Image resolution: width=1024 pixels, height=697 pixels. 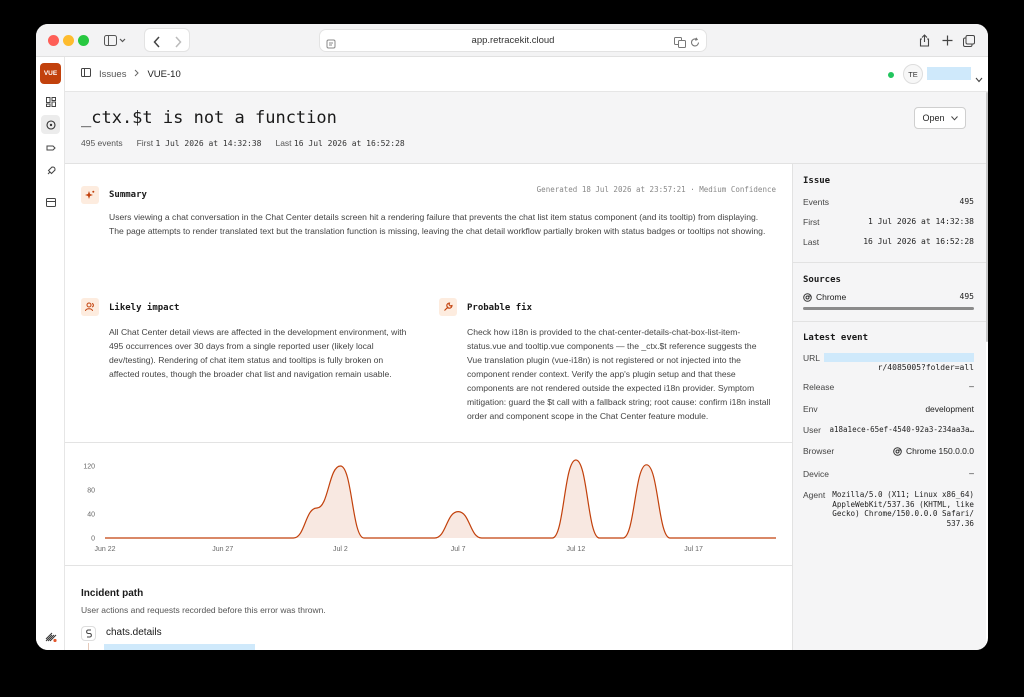 I want to click on sources-heading: Sources, so click(x=822, y=280).